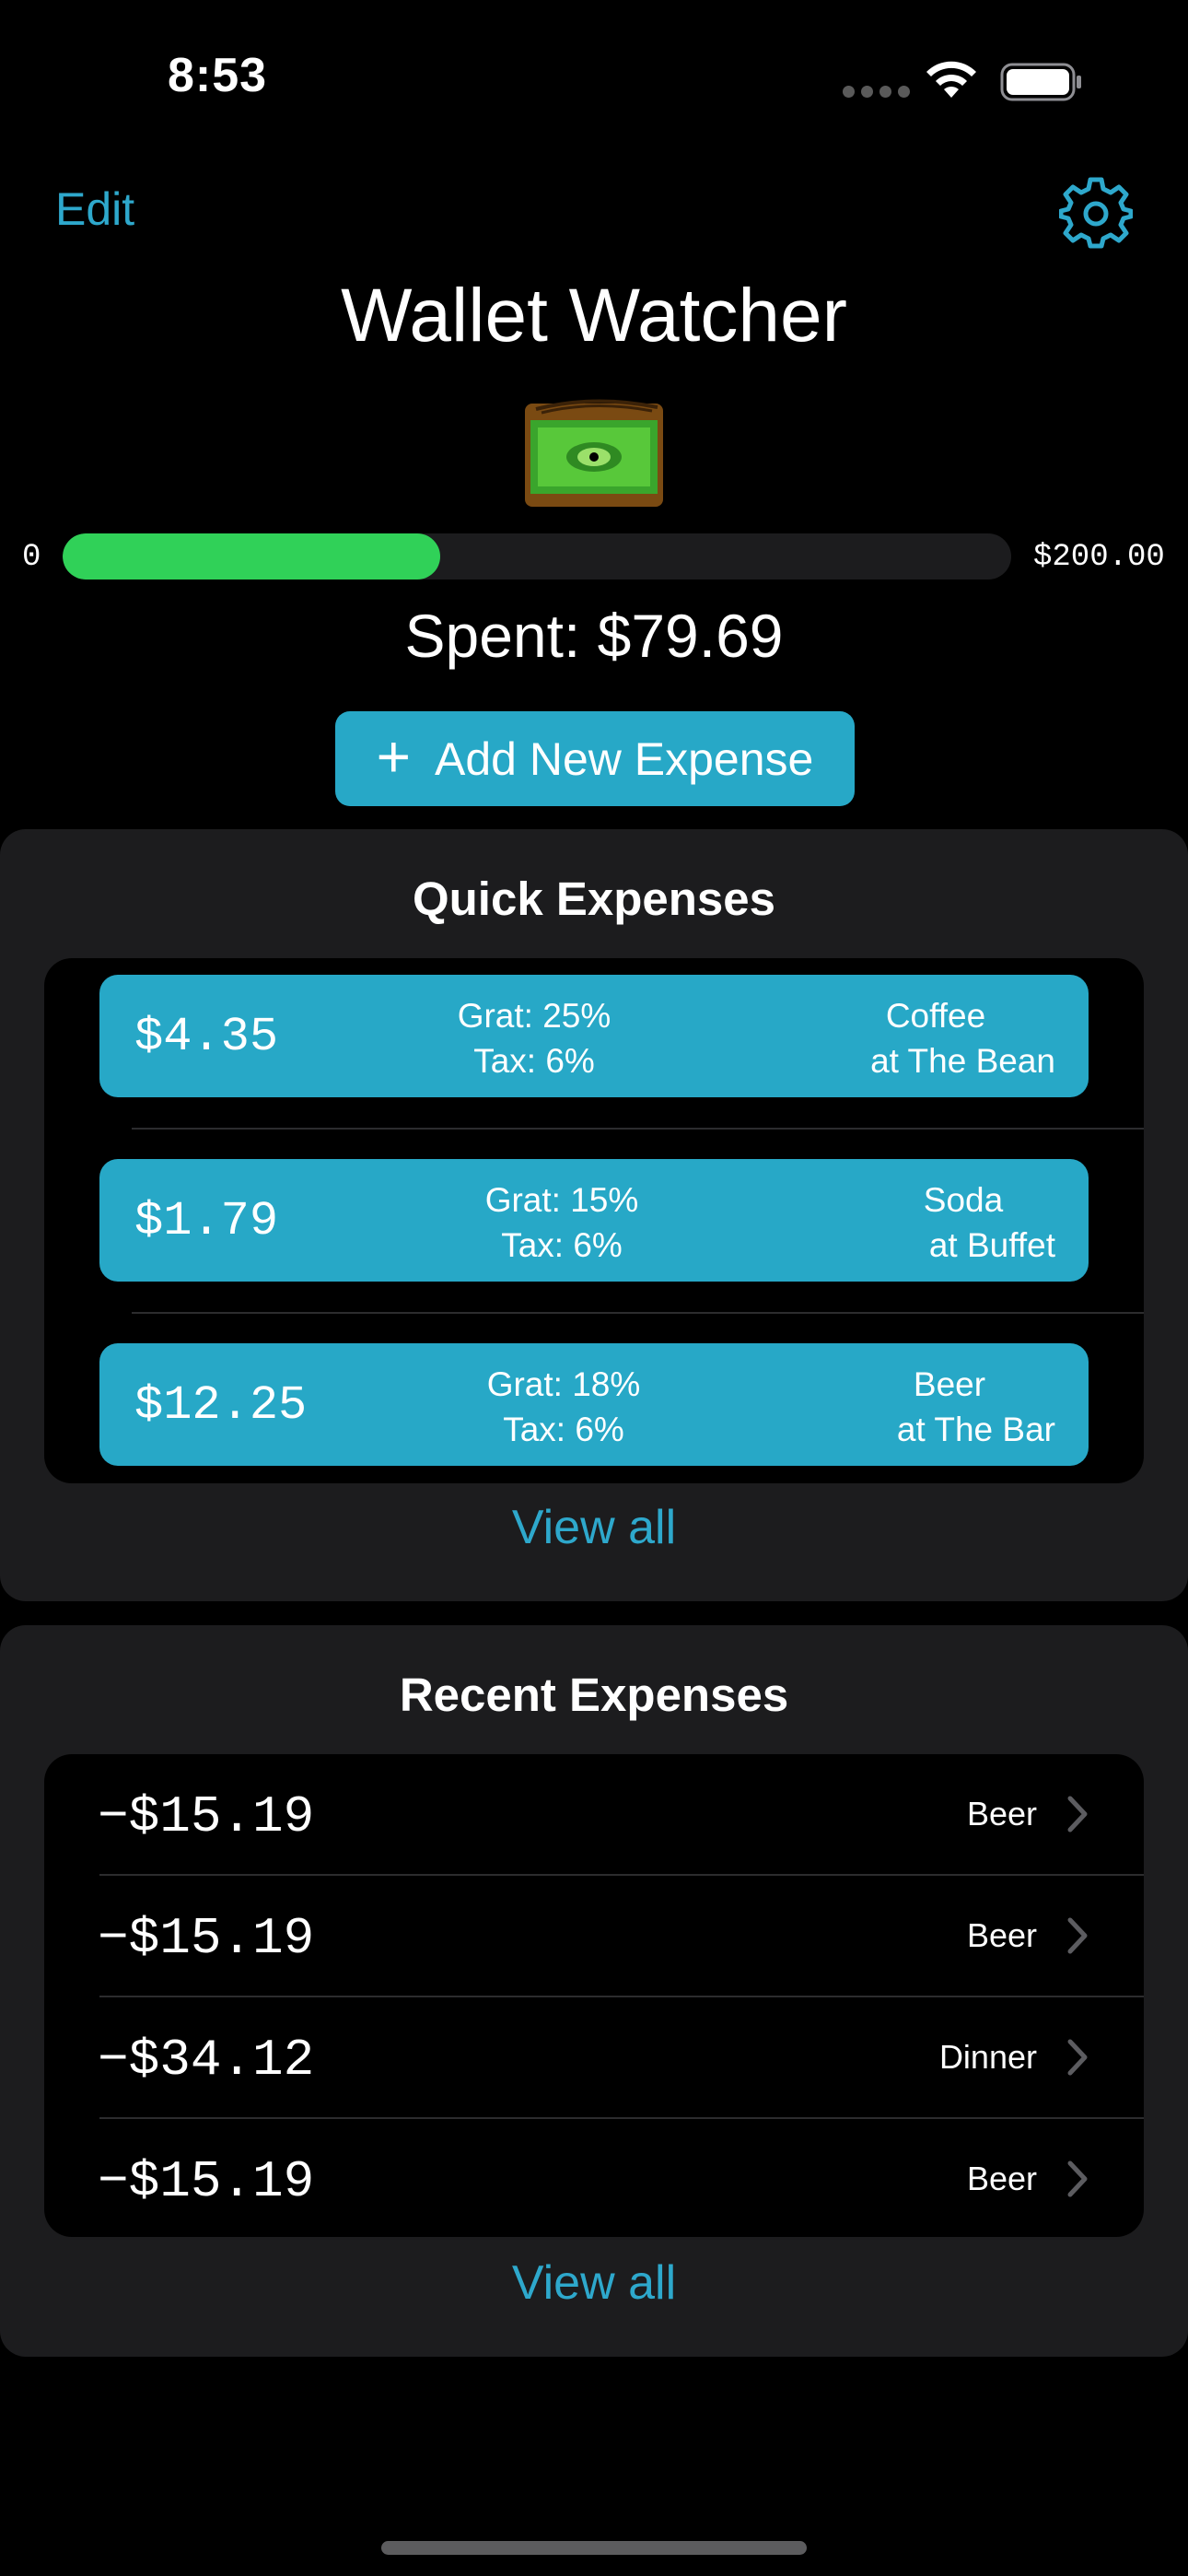 The image size is (1188, 2576). Describe the element at coordinates (594, 315) in the screenshot. I see `app-title: Wallet Watcher` at that location.